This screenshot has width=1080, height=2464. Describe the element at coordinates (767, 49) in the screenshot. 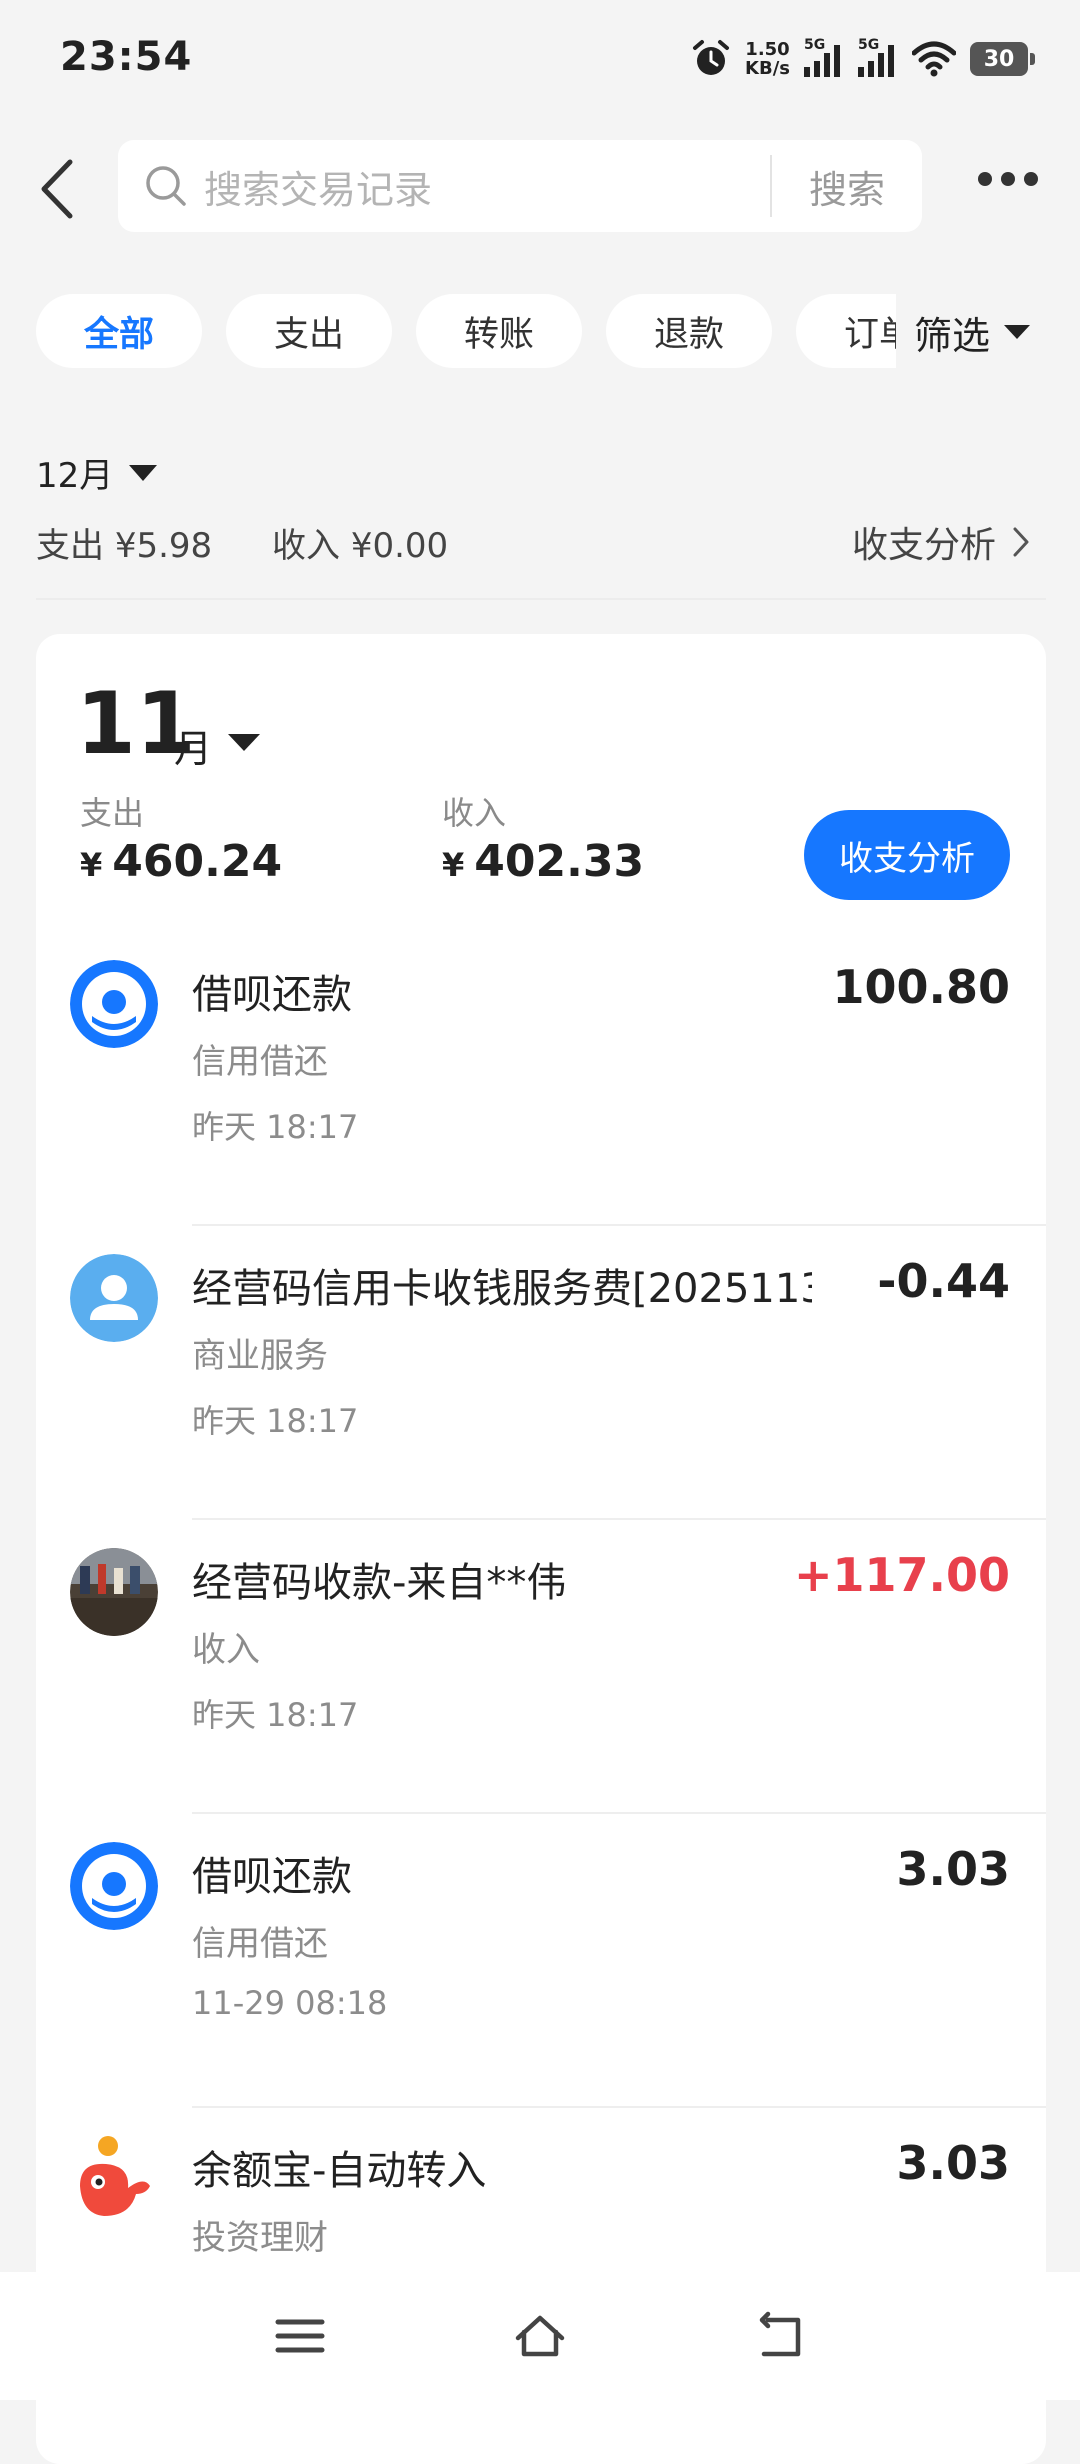

I see `net-speed-value: 1.50` at that location.